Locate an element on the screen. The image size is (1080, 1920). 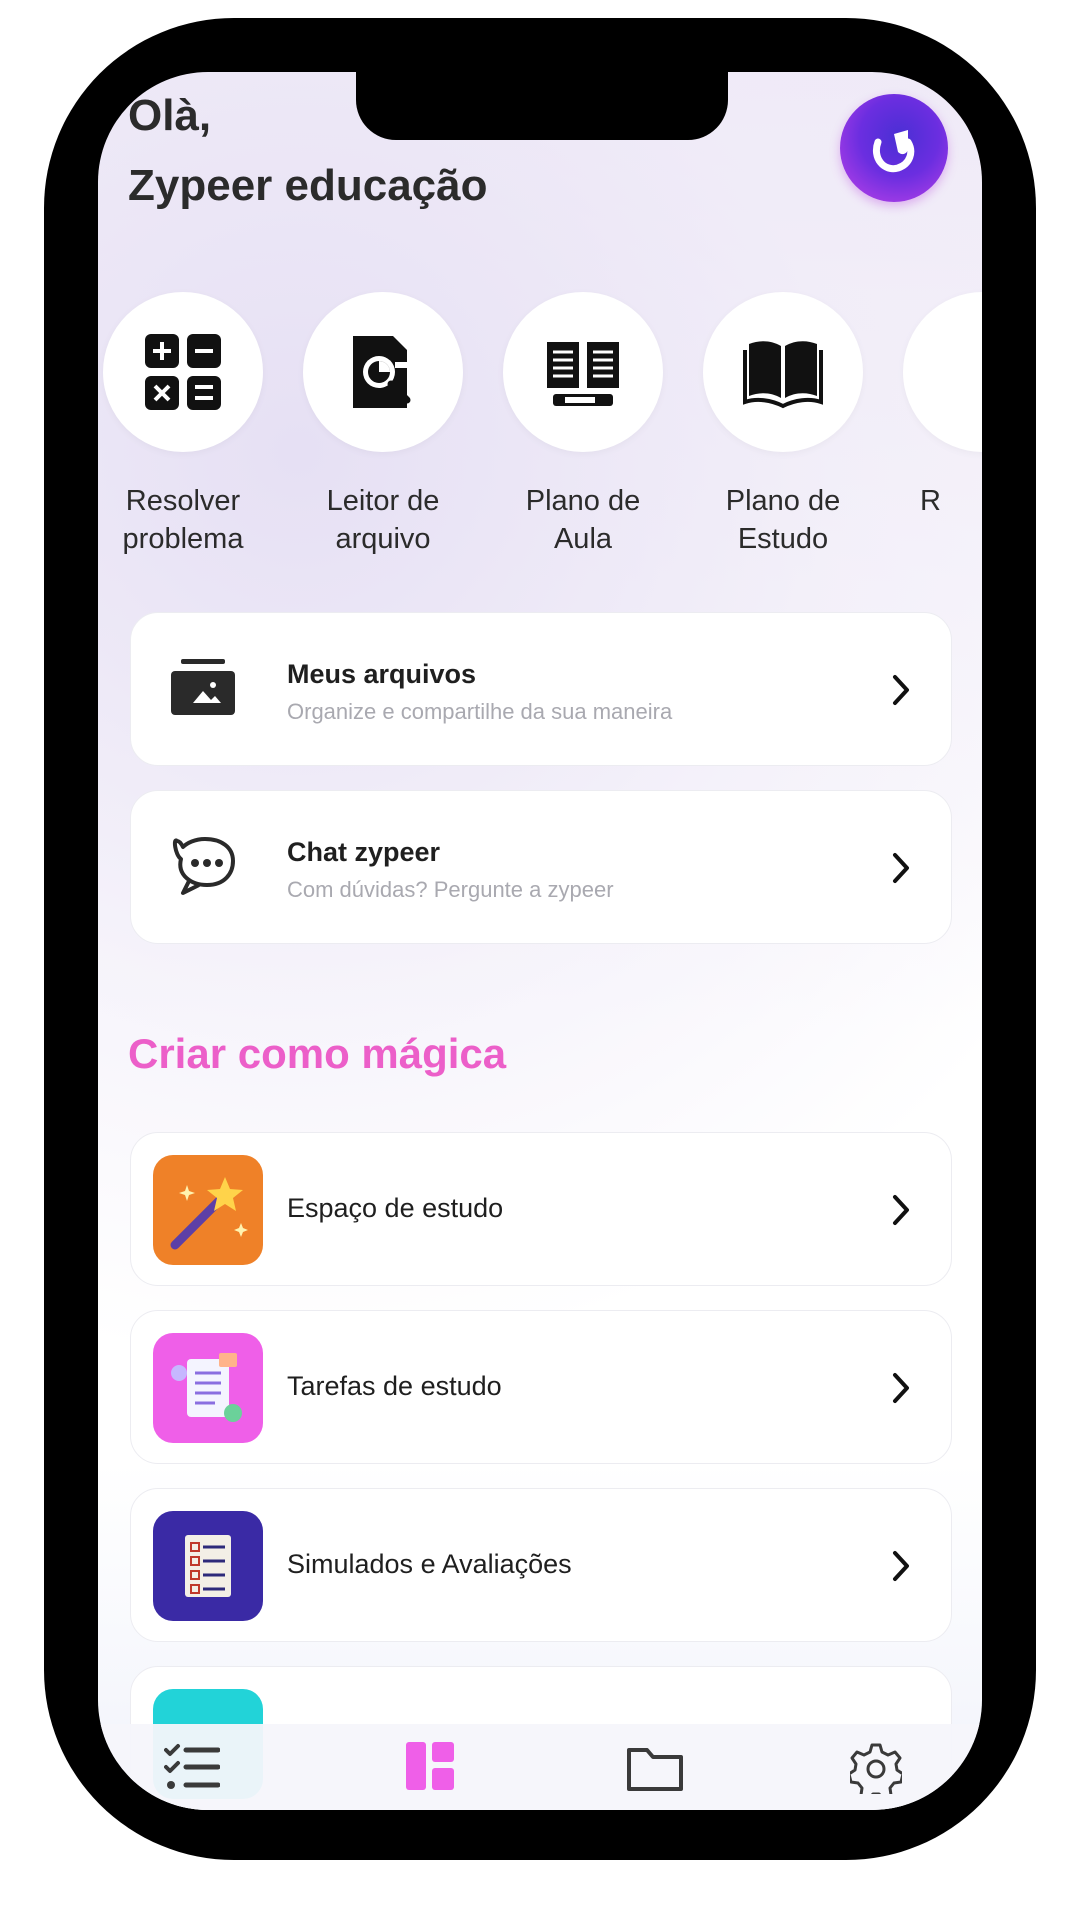
card-subtitle: Organize e compartilhe da sua maneira is located at coordinates (480, 711).